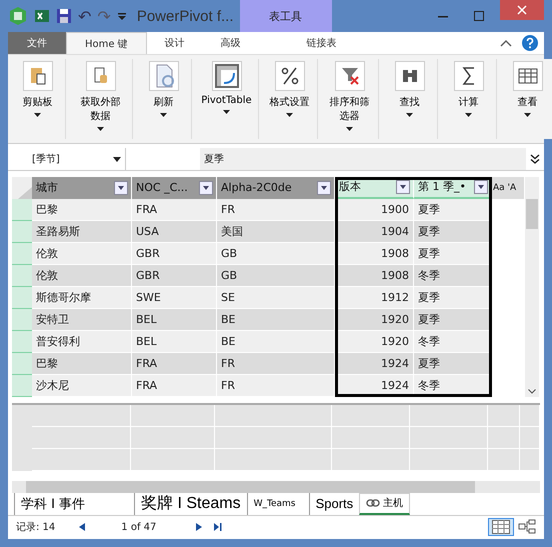 The height and width of the screenshot is (547, 552). Describe the element at coordinates (121, 16) in the screenshot. I see `customize-icon` at that location.